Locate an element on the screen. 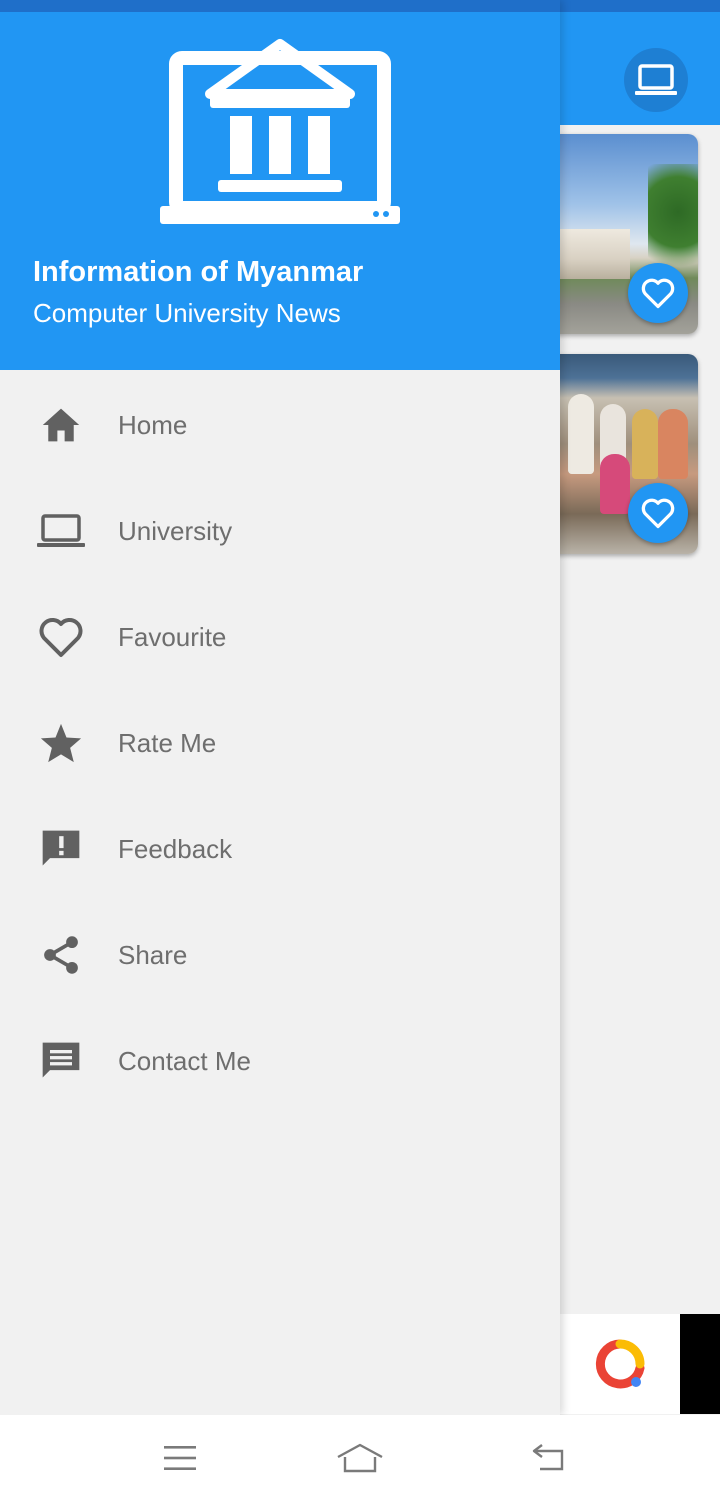 The image size is (720, 1500). nav-back-button is located at coordinates (548, 1458).